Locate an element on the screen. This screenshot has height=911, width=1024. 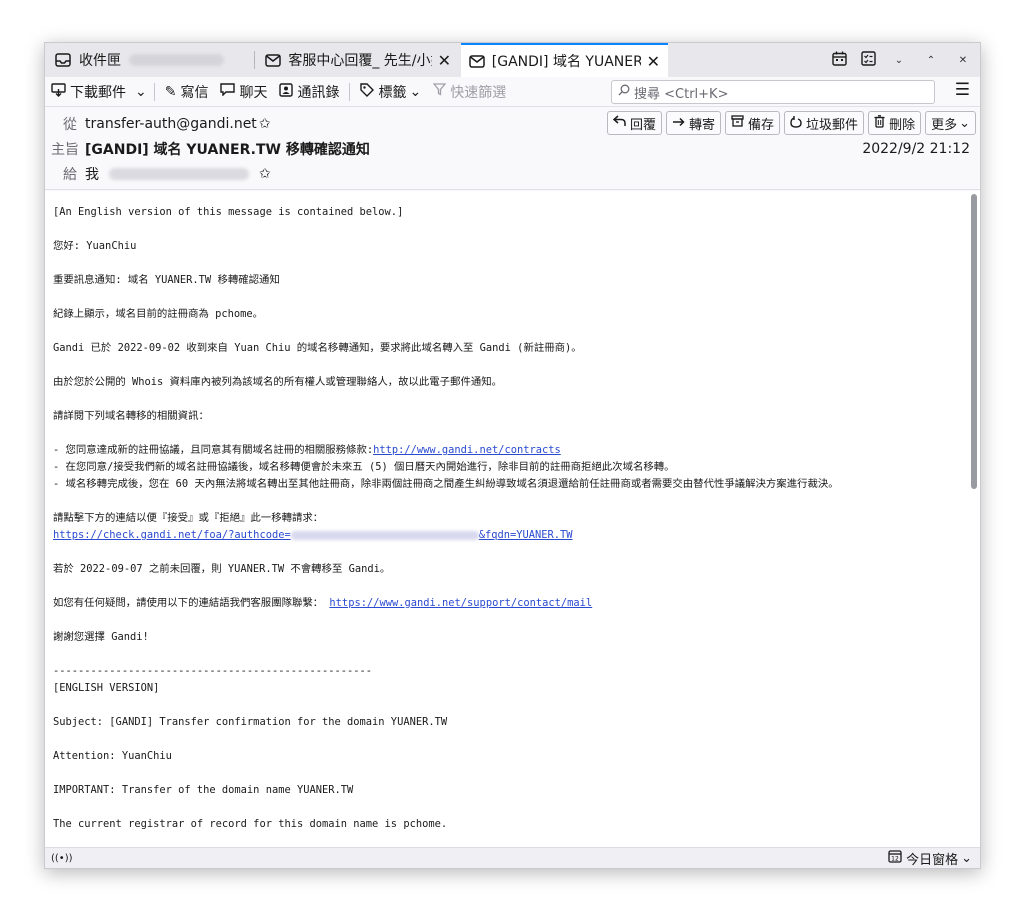
download-messages-button: 下載郵件 is located at coordinates (88, 92).